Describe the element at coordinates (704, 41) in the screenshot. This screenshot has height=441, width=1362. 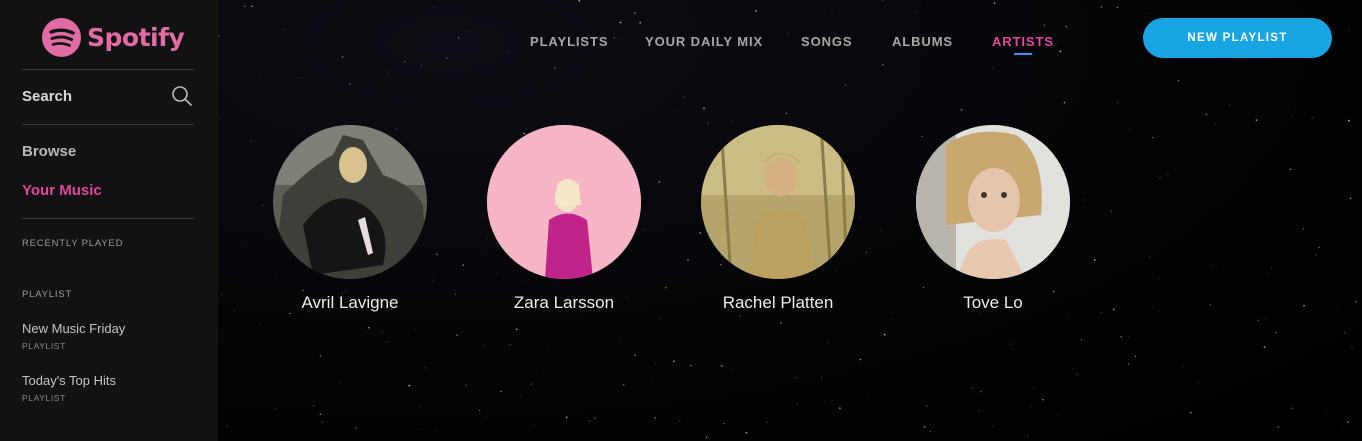
I see `tab-your-daily-mix: YOUR DAILY MIX` at that location.